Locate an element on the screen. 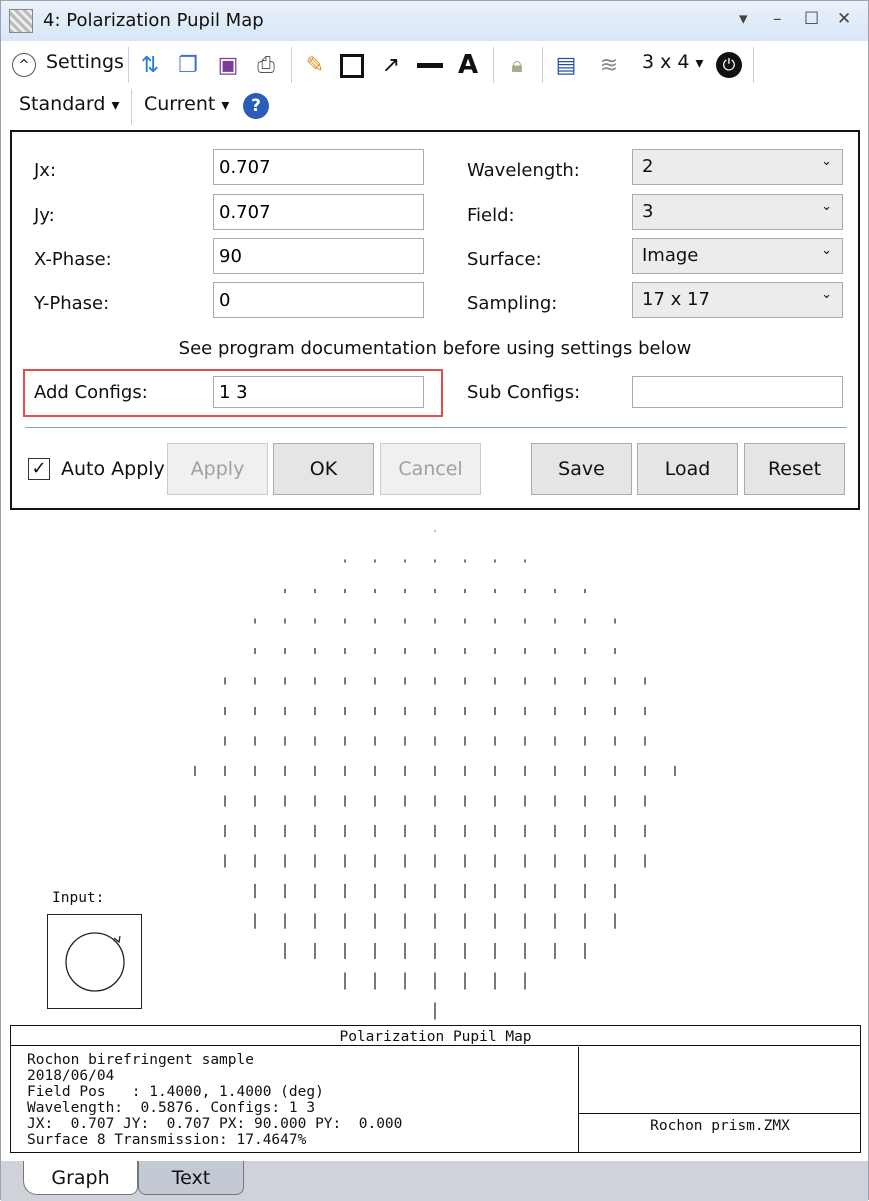  auto-apply-checkbox: ✓ is located at coordinates (39, 469).